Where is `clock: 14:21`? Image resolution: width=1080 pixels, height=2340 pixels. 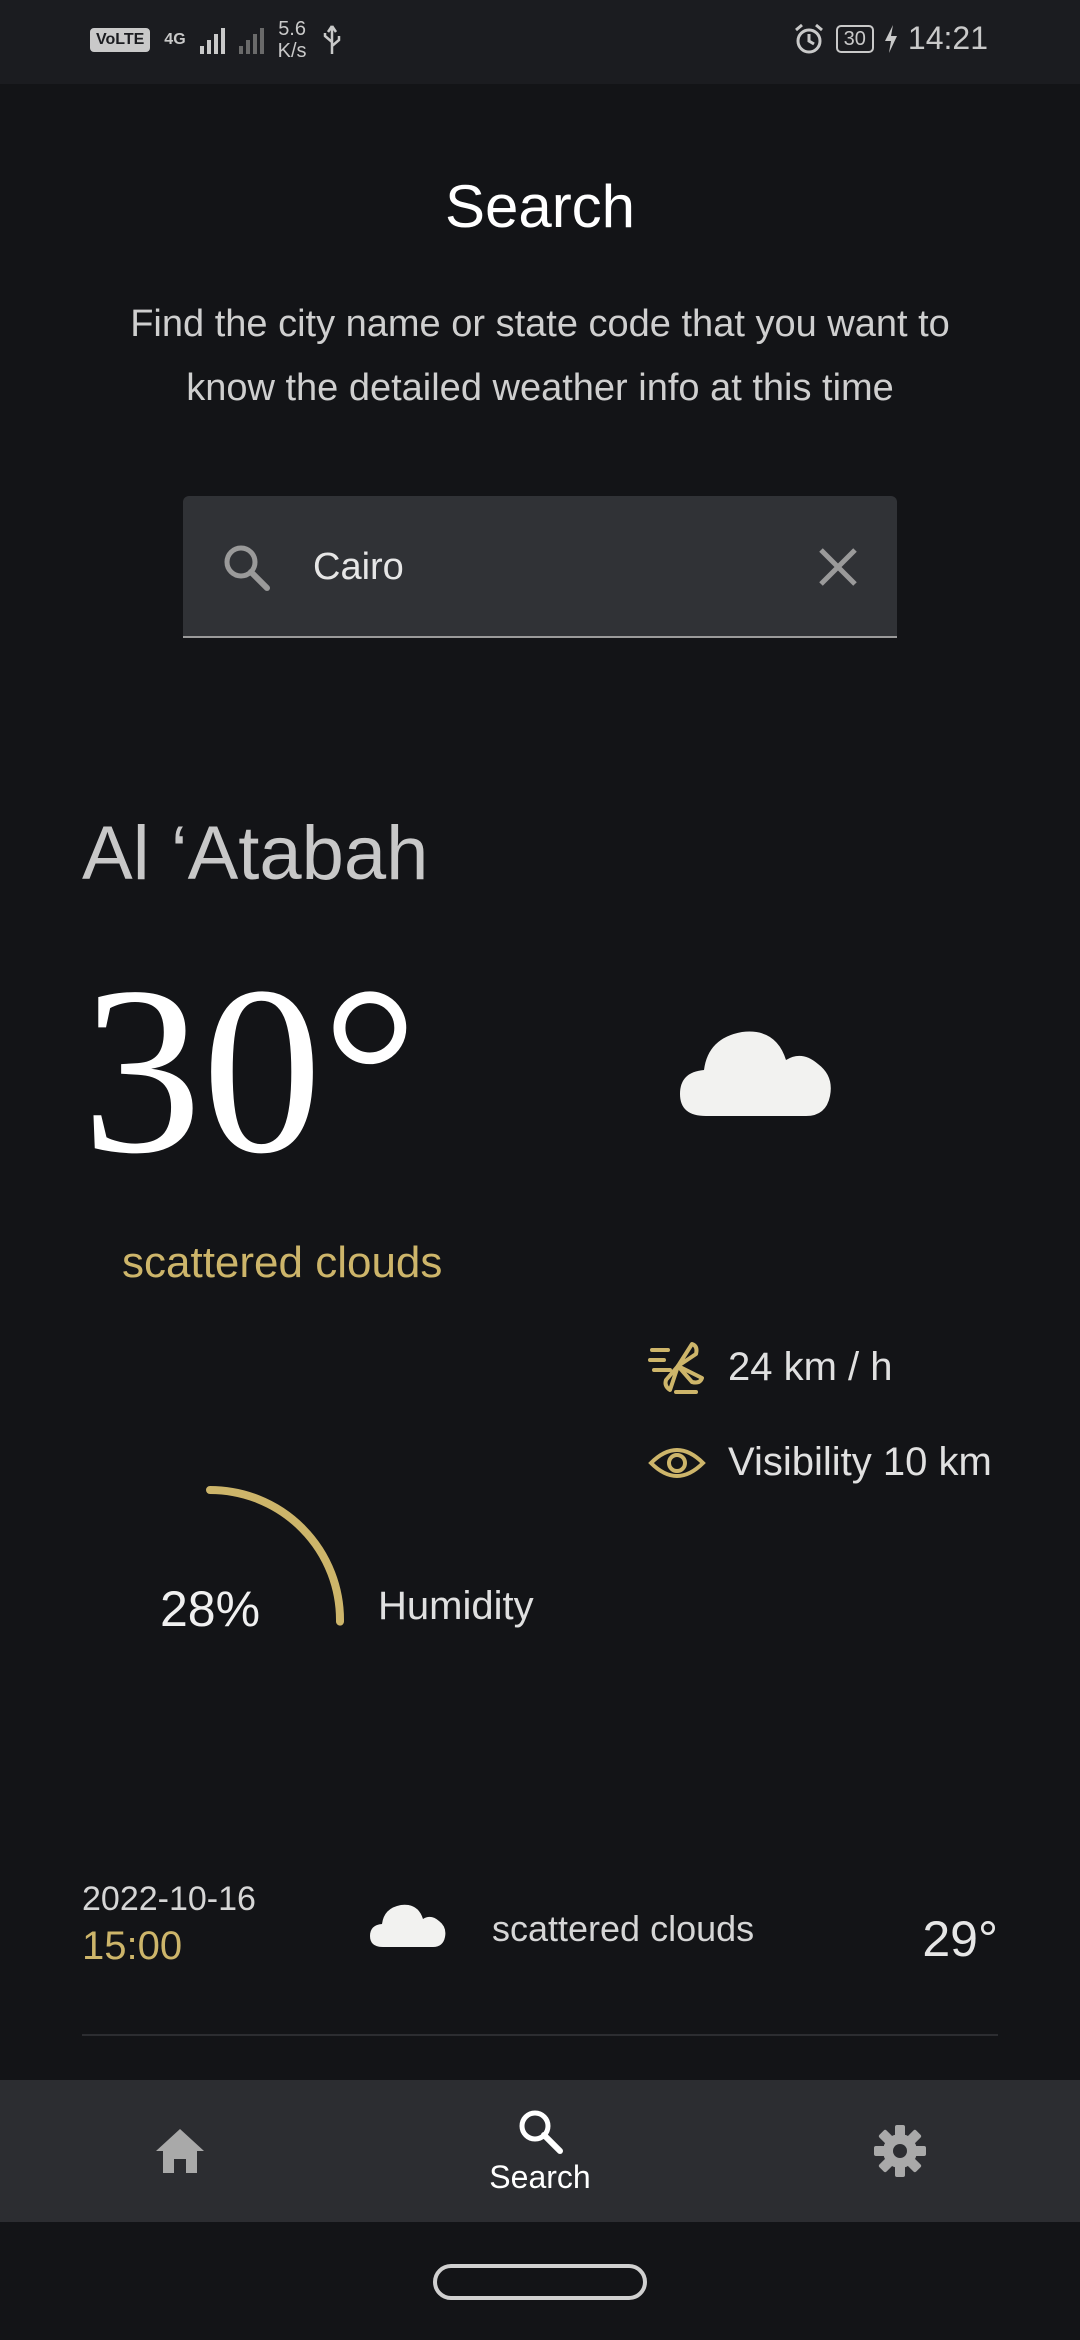 clock: 14:21 is located at coordinates (947, 38).